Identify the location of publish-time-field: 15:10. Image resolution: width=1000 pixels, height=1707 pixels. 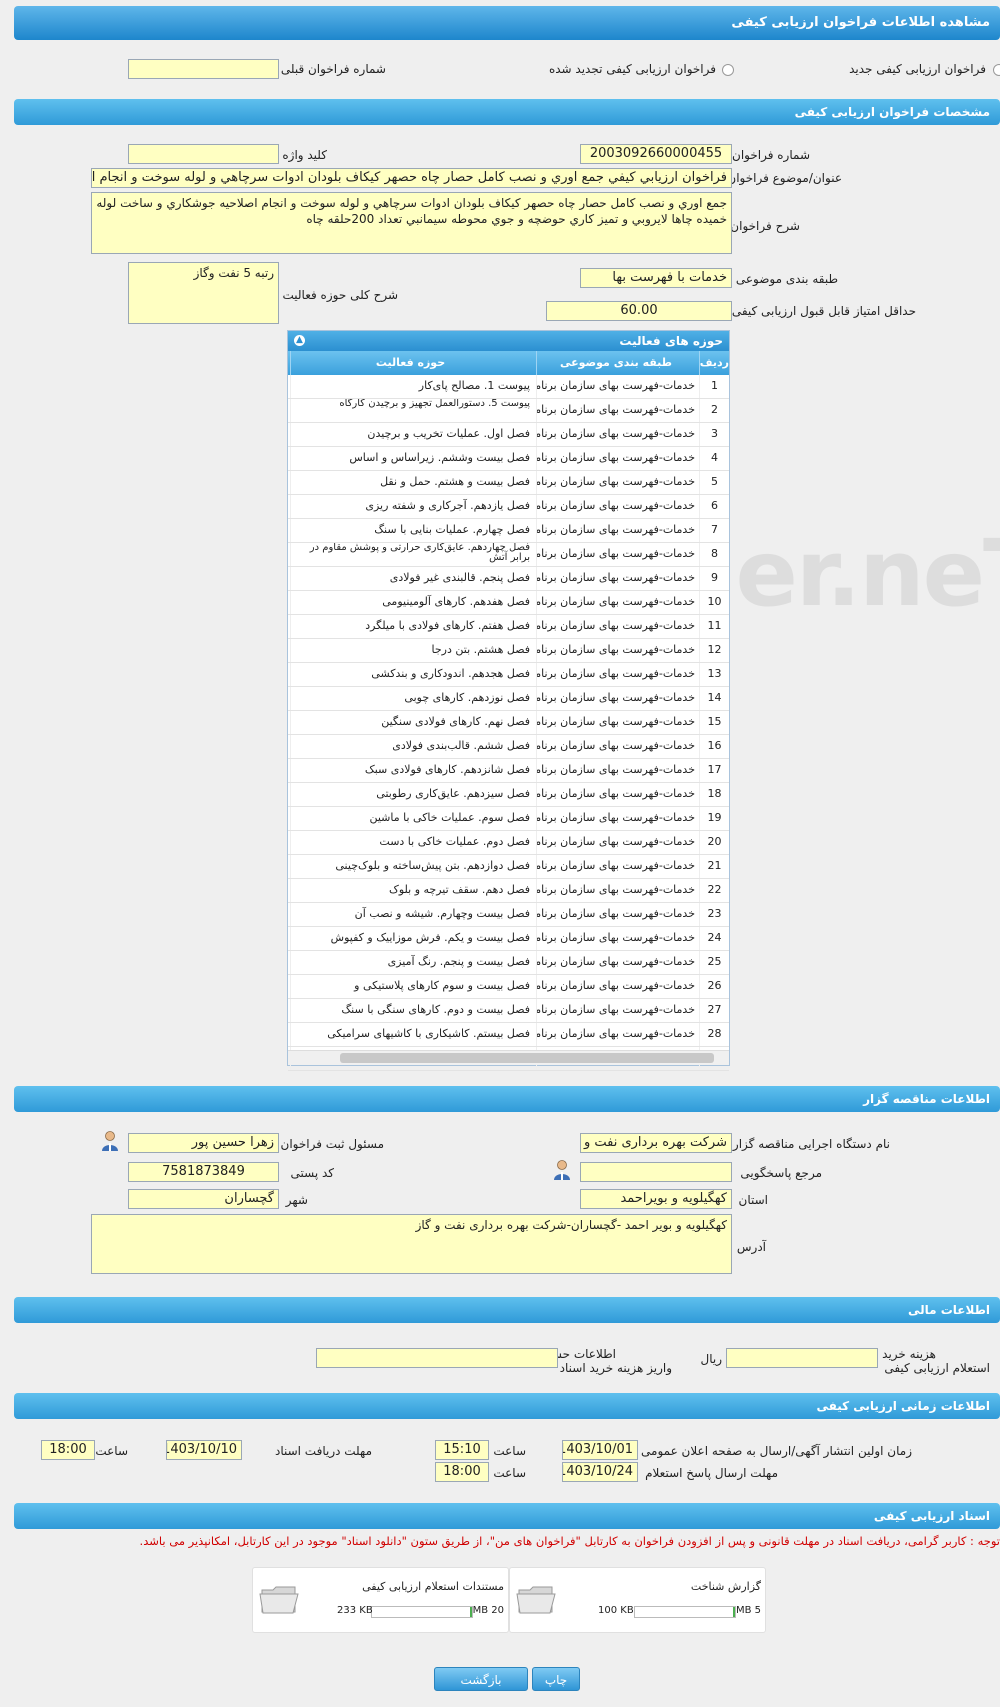
(462, 1450).